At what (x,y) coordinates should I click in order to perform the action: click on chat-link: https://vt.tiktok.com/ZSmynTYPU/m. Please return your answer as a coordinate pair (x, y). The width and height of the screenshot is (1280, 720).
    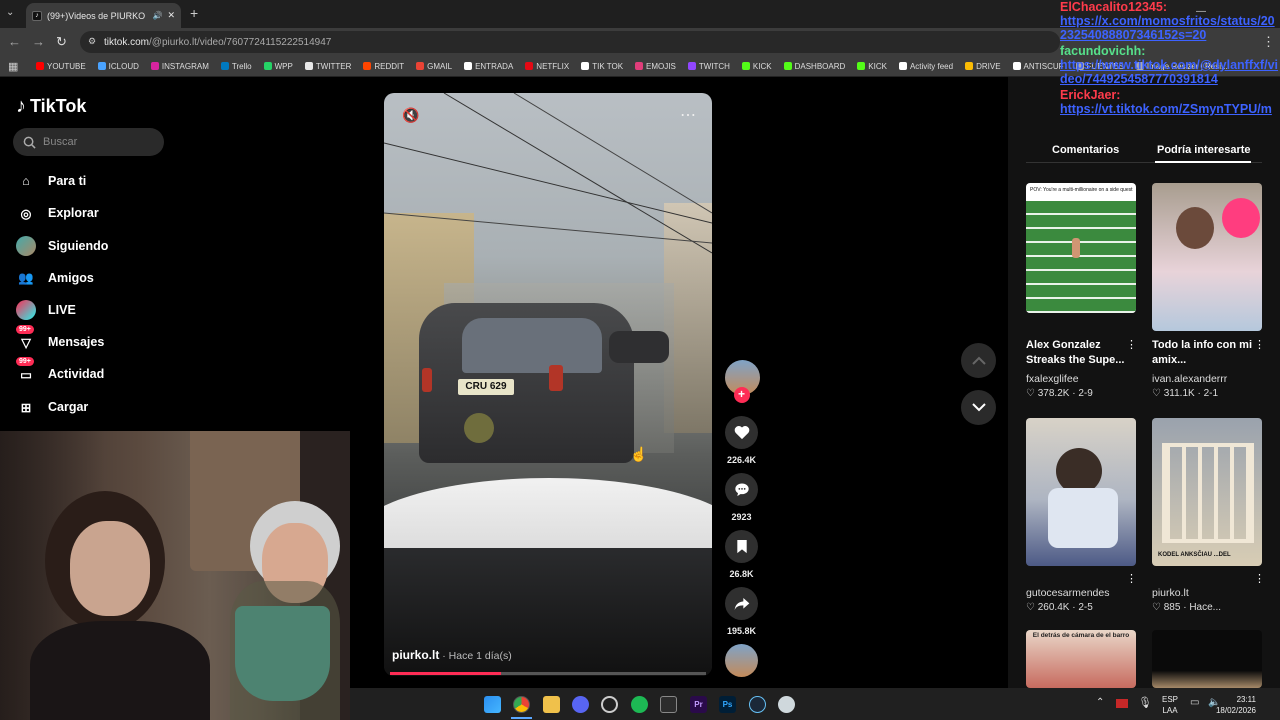
    Looking at the image, I should click on (1170, 109).